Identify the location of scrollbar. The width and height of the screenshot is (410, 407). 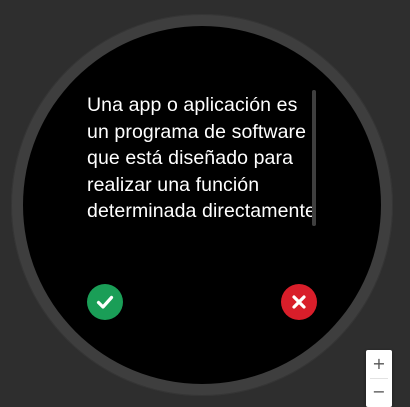
(314, 158).